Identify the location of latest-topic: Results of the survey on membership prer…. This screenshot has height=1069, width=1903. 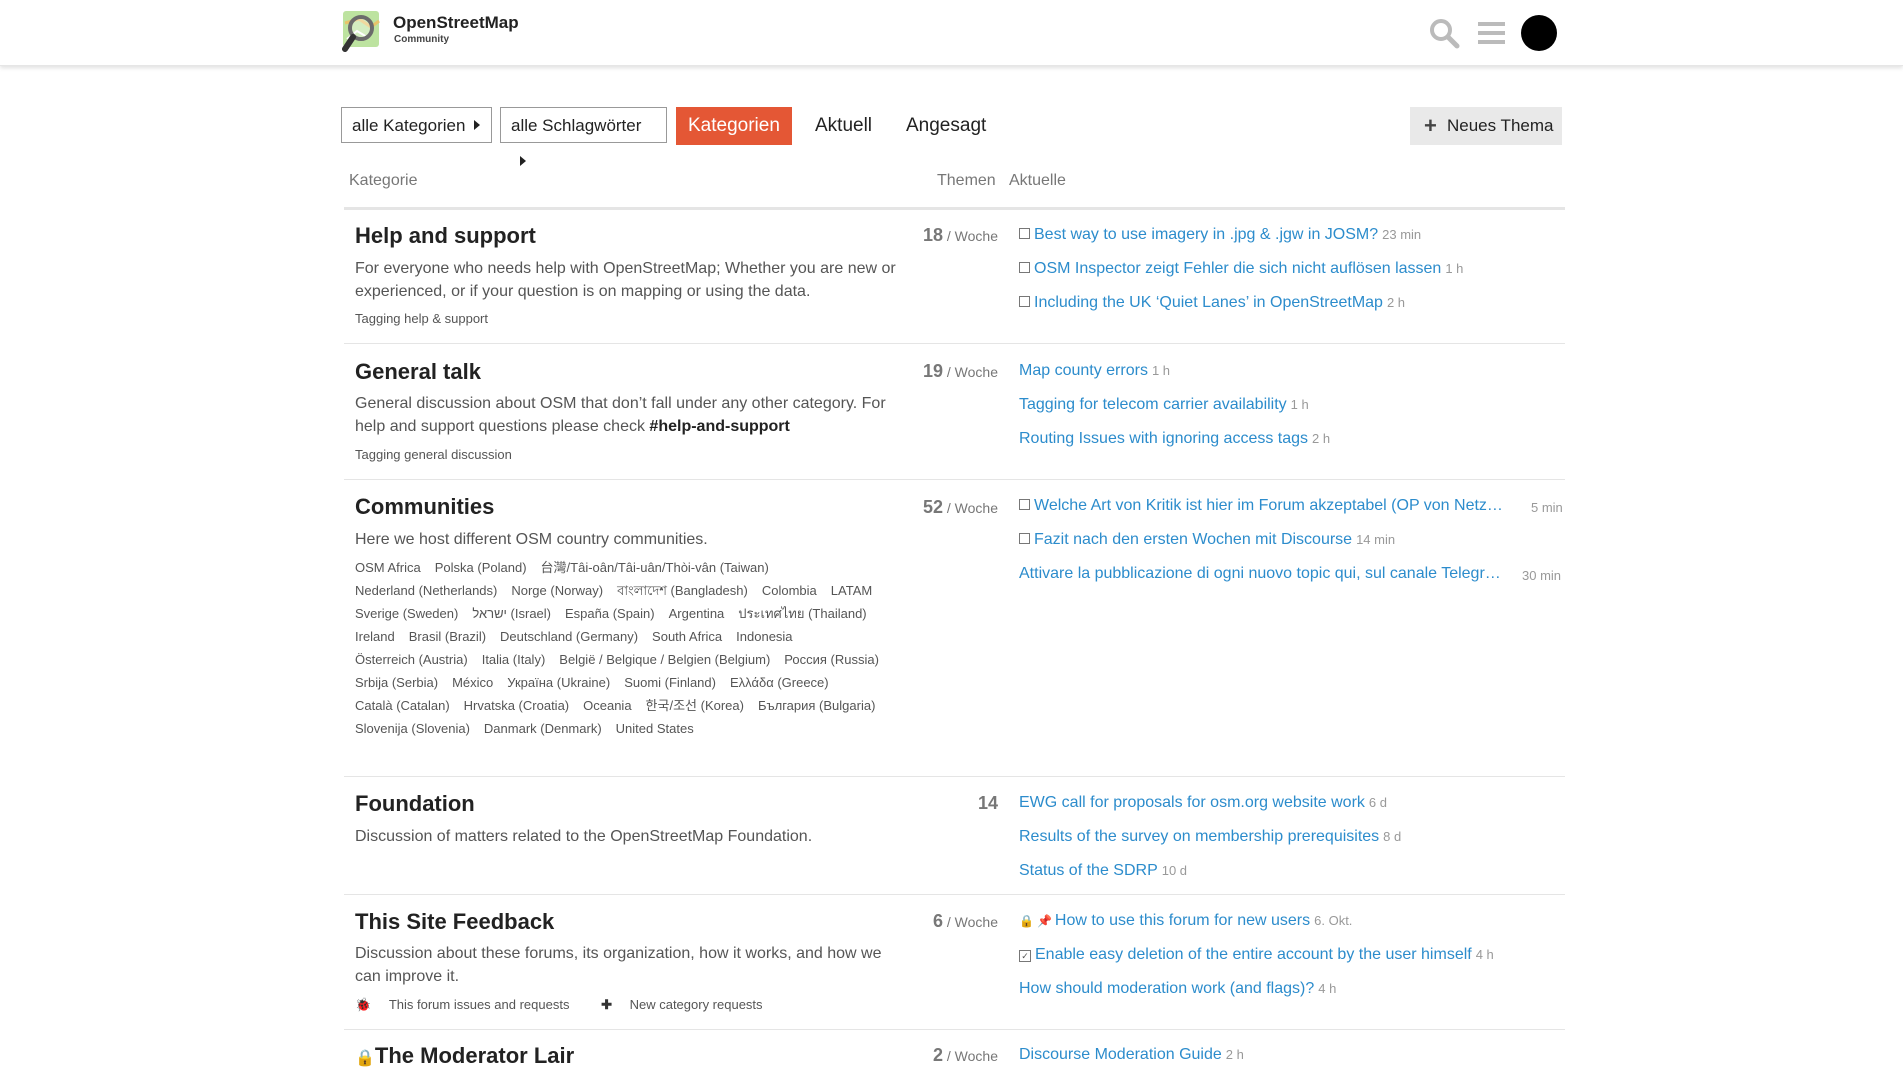
(1210, 837).